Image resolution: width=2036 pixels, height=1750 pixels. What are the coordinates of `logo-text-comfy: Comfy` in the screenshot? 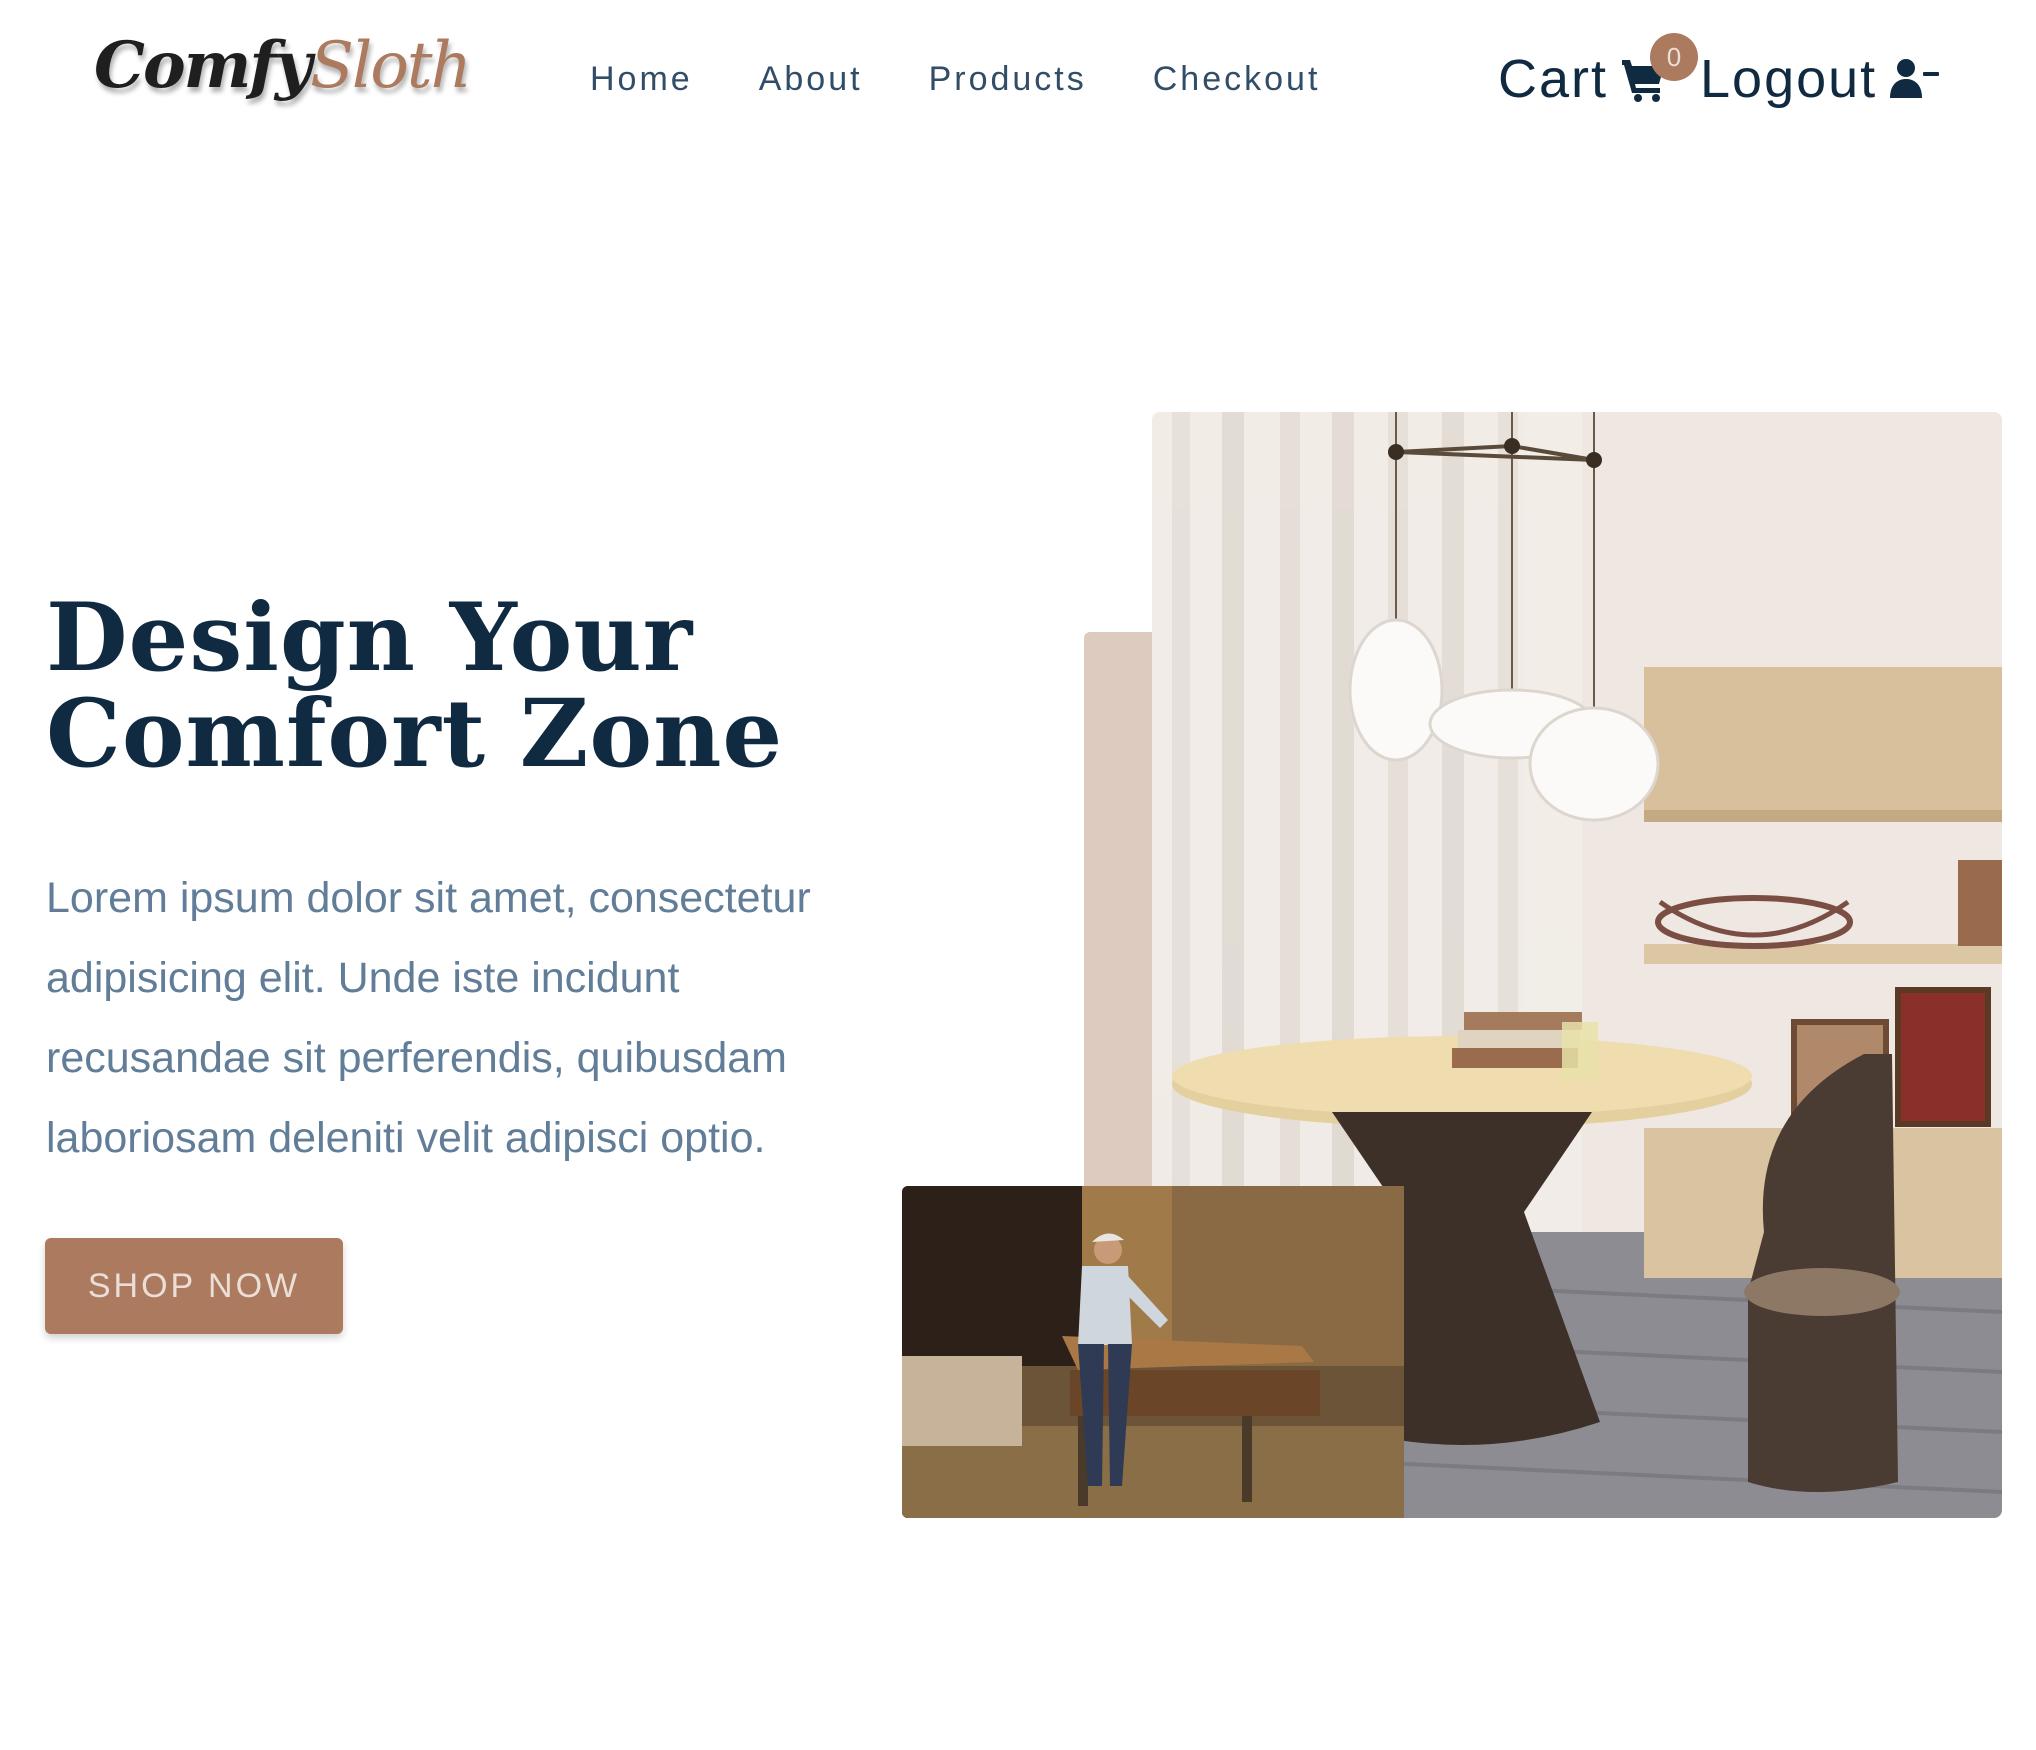 It's located at (203, 65).